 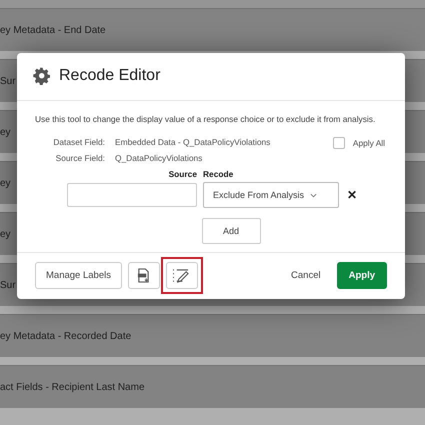 I want to click on column-header: Source, so click(x=182, y=174).